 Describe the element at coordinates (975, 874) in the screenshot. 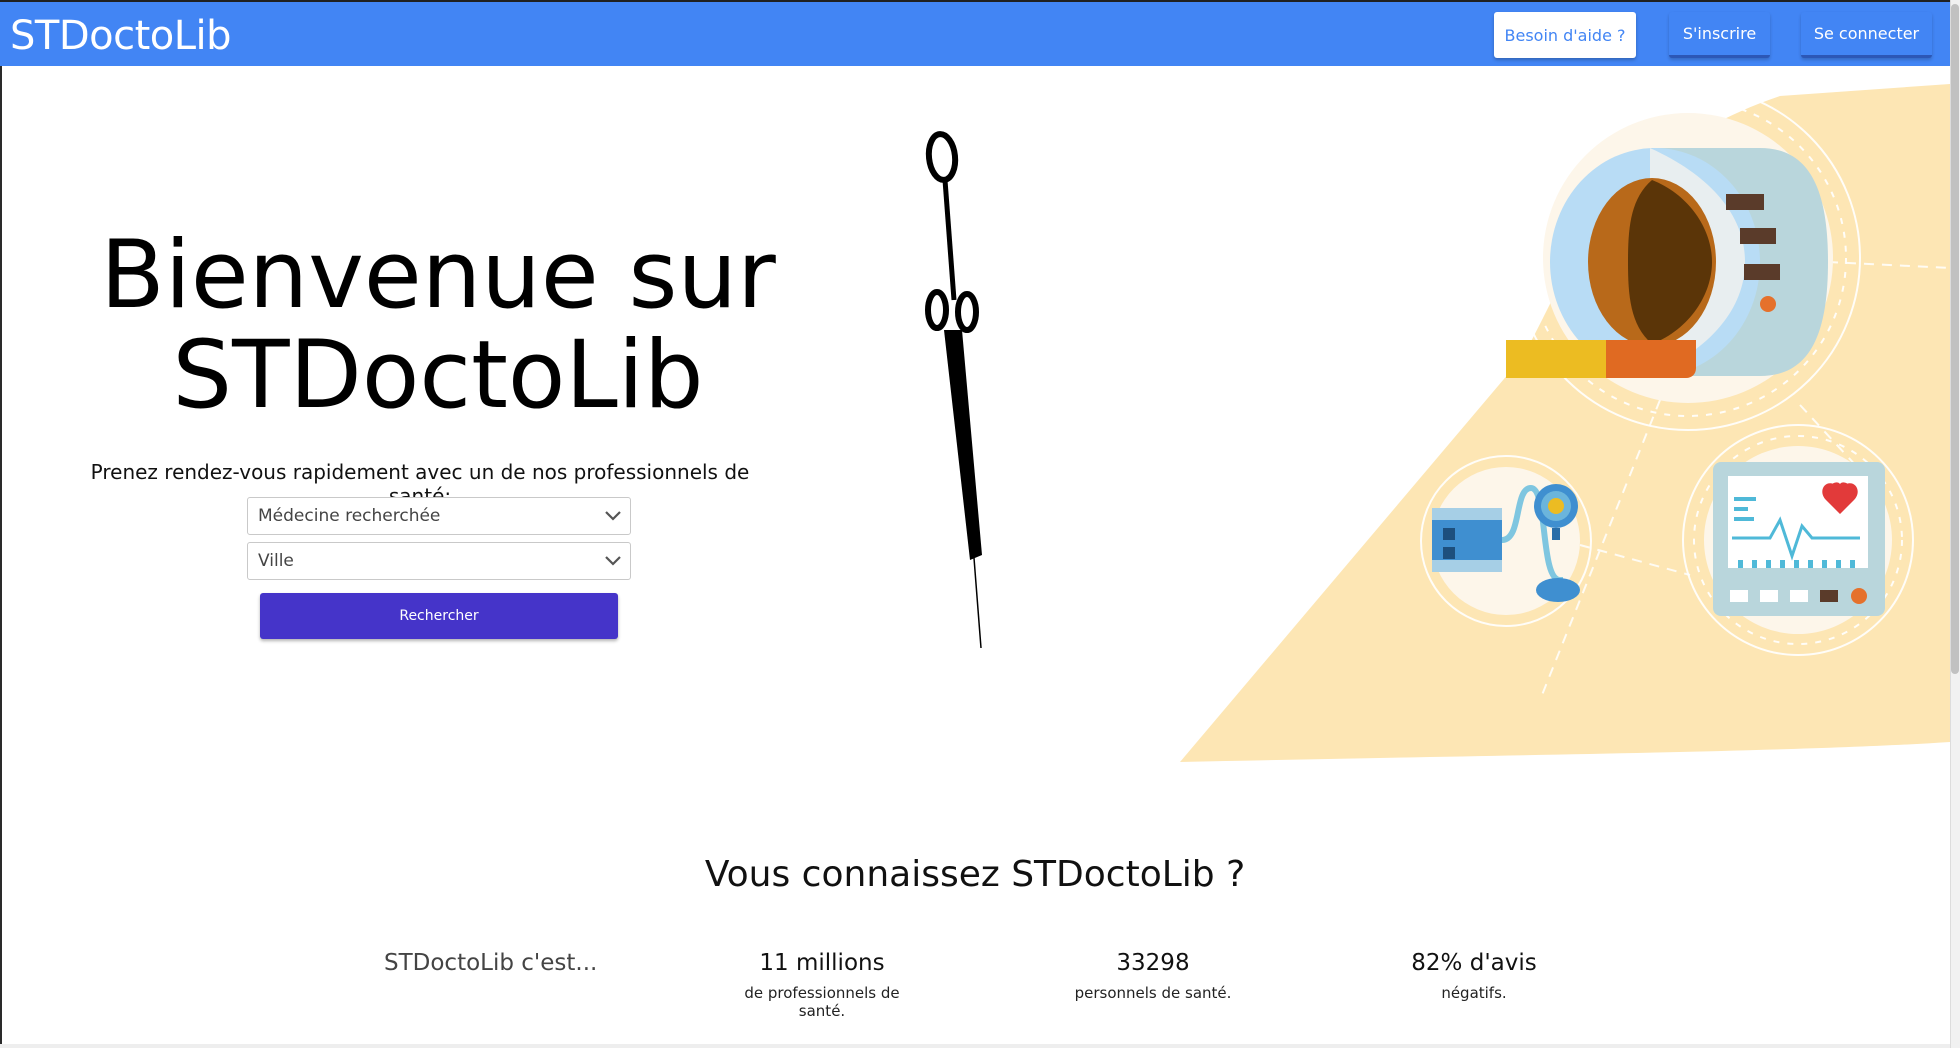

I see `stats-title: Vous connaissez STDoctoLib ?` at that location.